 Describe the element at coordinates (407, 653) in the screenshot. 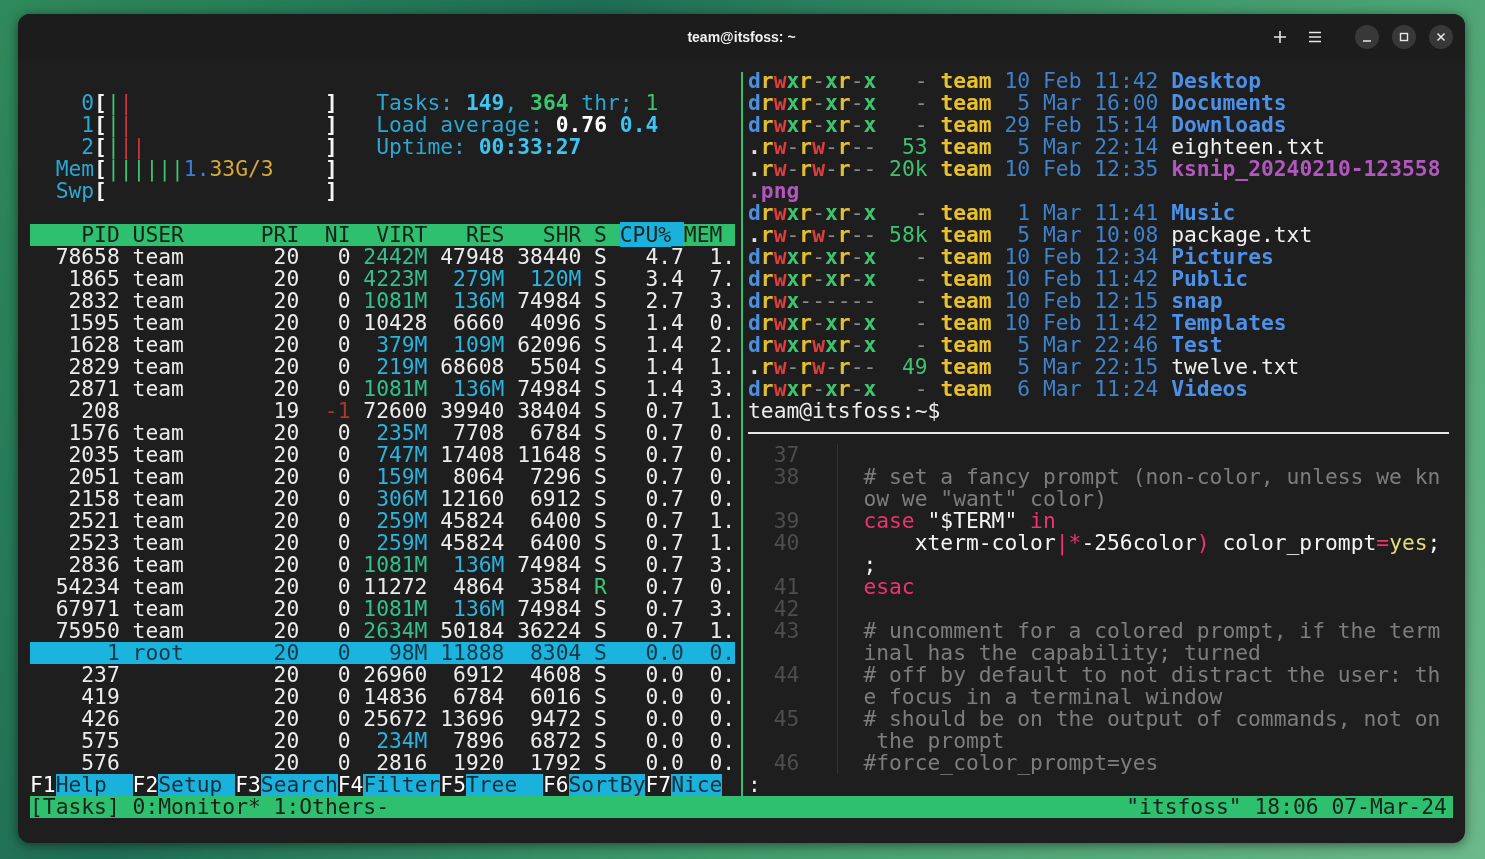

I see `table-cell-text: 98M` at that location.